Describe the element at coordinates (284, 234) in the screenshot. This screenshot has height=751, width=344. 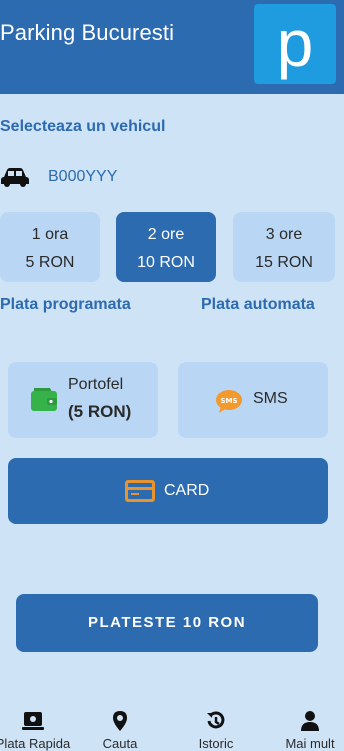
I see `duration-time: 3 ore` at that location.